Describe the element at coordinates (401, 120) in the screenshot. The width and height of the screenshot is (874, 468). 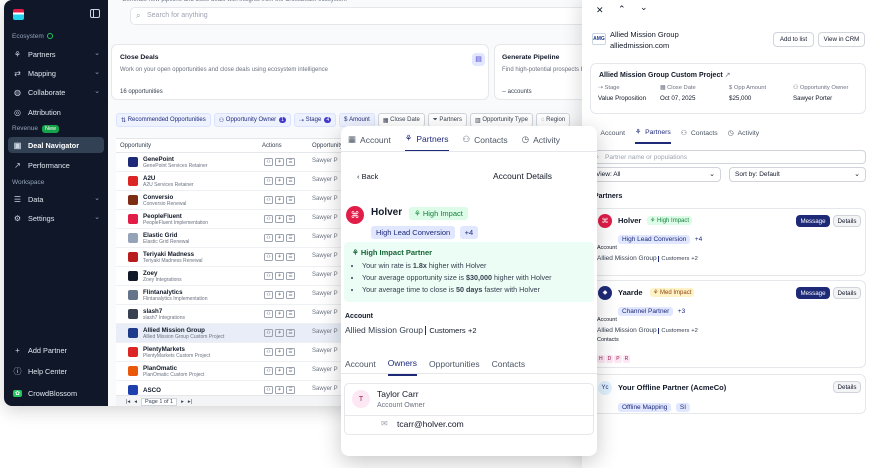
I see `filter-close-date: ▦ Close Date` at that location.